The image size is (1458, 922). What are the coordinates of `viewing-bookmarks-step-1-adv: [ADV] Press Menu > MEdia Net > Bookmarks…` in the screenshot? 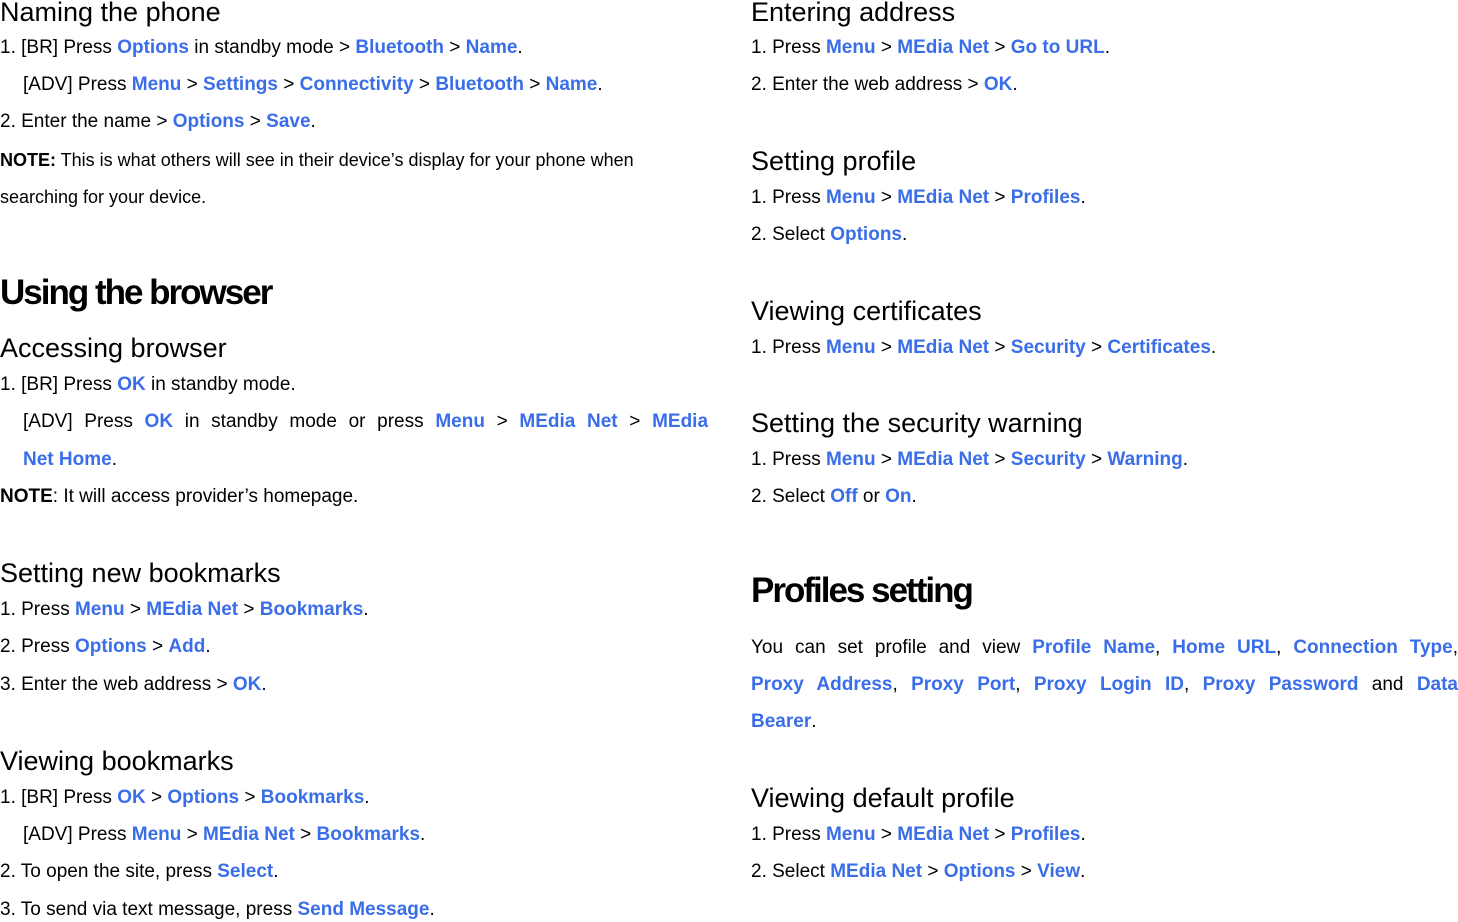 It's located at (224, 834).